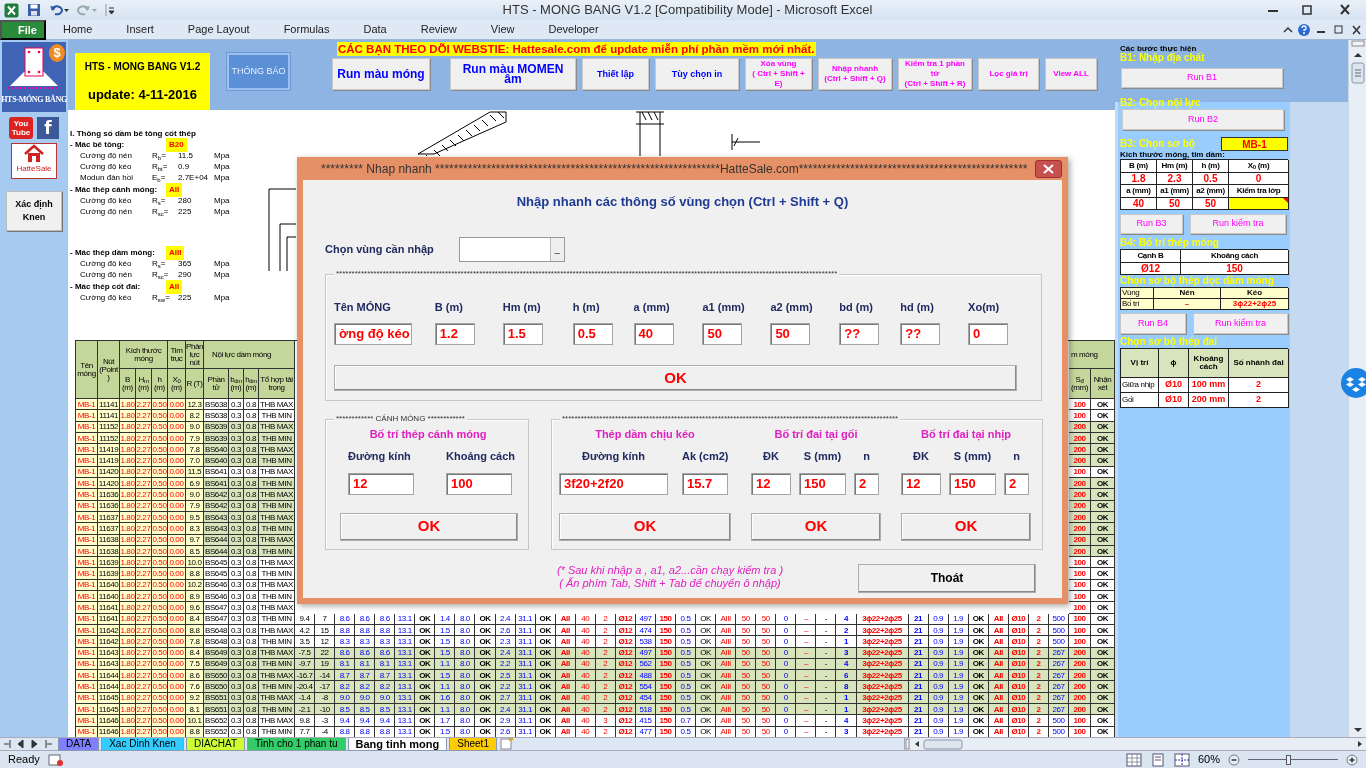 The width and height of the screenshot is (1366, 768). What do you see at coordinates (947, 578) in the screenshot?
I see `exit-button: Thoát` at bounding box center [947, 578].